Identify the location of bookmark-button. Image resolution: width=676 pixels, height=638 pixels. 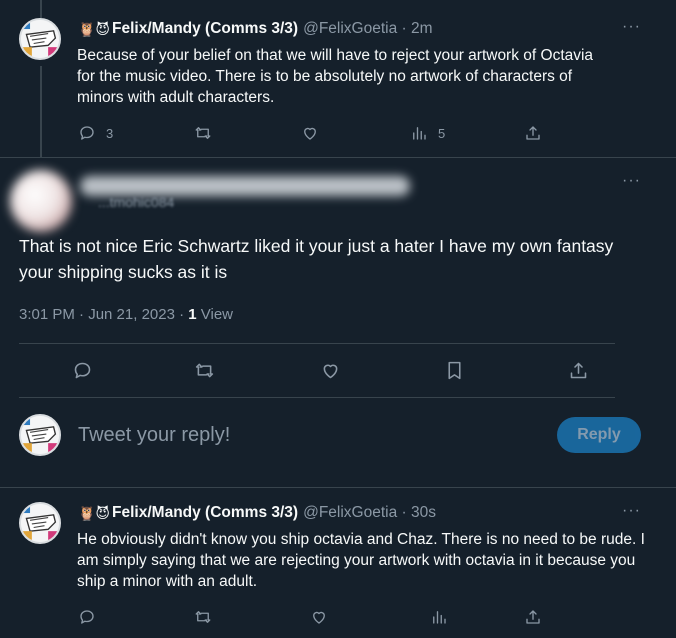
(454, 370).